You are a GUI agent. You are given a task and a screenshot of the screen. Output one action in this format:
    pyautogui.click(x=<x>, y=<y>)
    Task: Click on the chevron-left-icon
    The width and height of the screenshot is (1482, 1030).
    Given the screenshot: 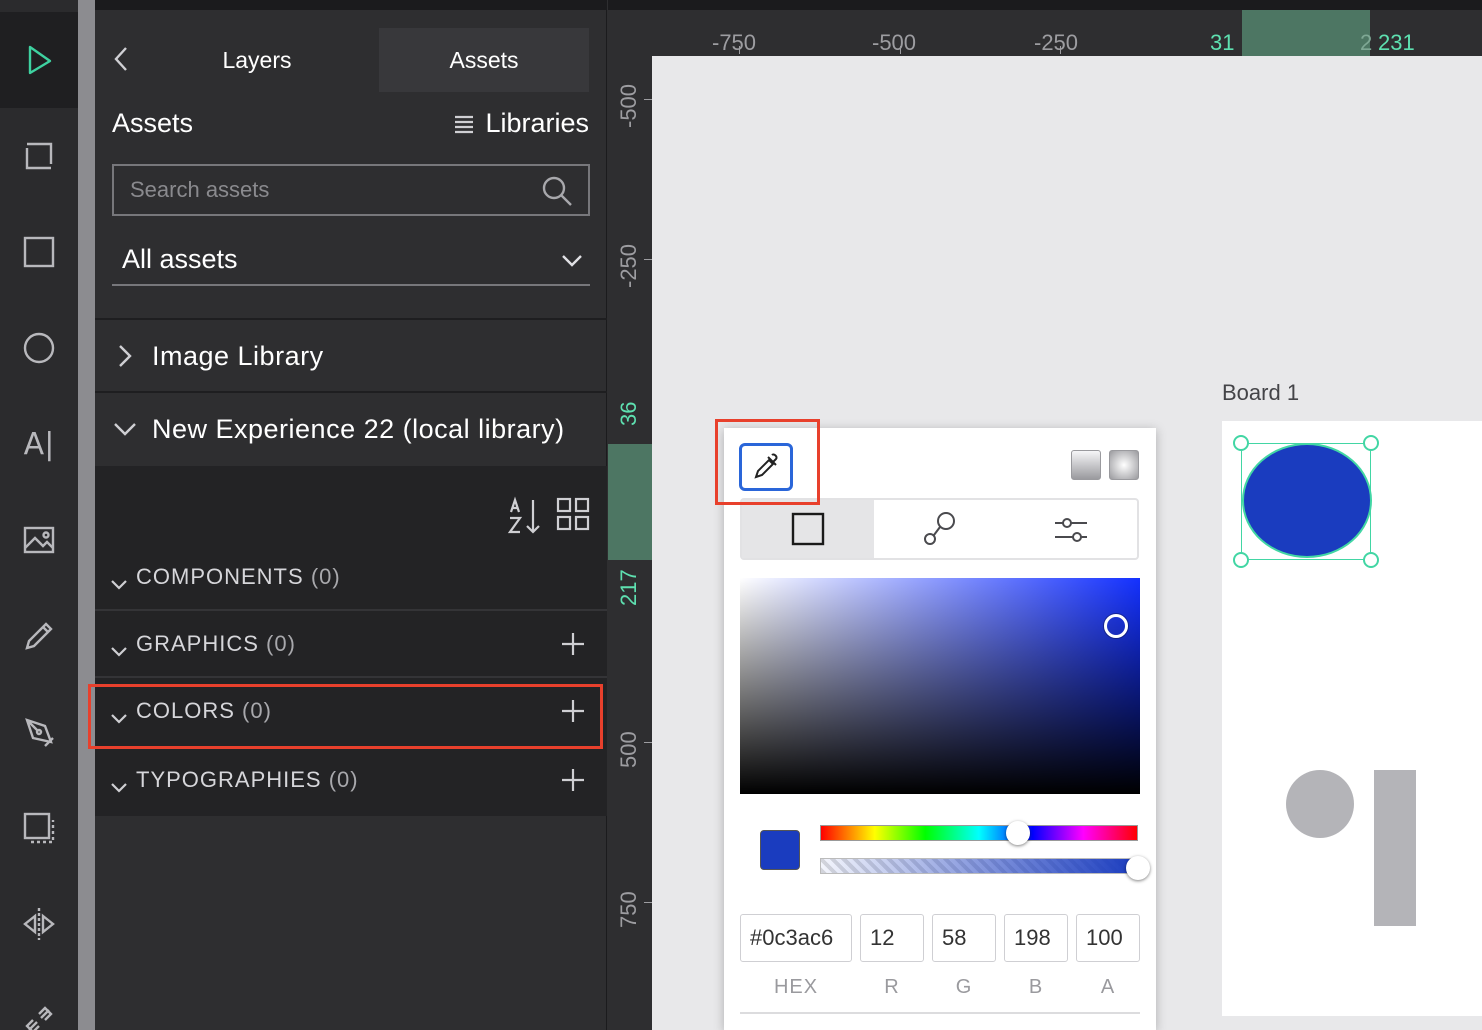 What is the action you would take?
    pyautogui.click(x=120, y=59)
    